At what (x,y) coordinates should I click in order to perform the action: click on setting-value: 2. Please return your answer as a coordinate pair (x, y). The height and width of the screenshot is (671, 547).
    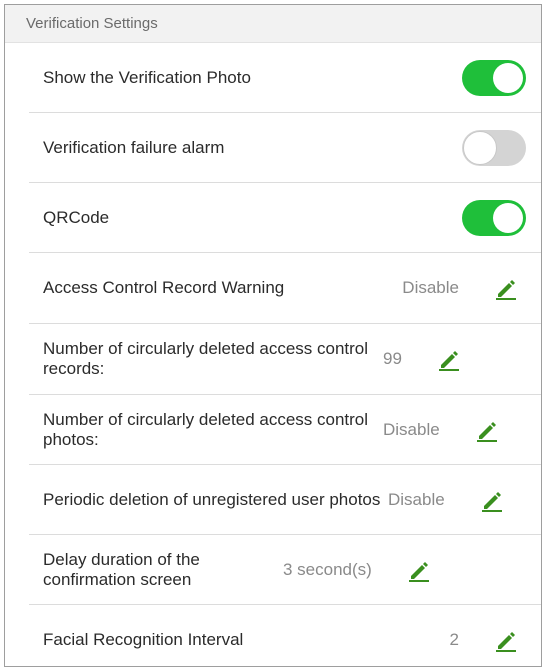
    Looking at the image, I should click on (454, 639).